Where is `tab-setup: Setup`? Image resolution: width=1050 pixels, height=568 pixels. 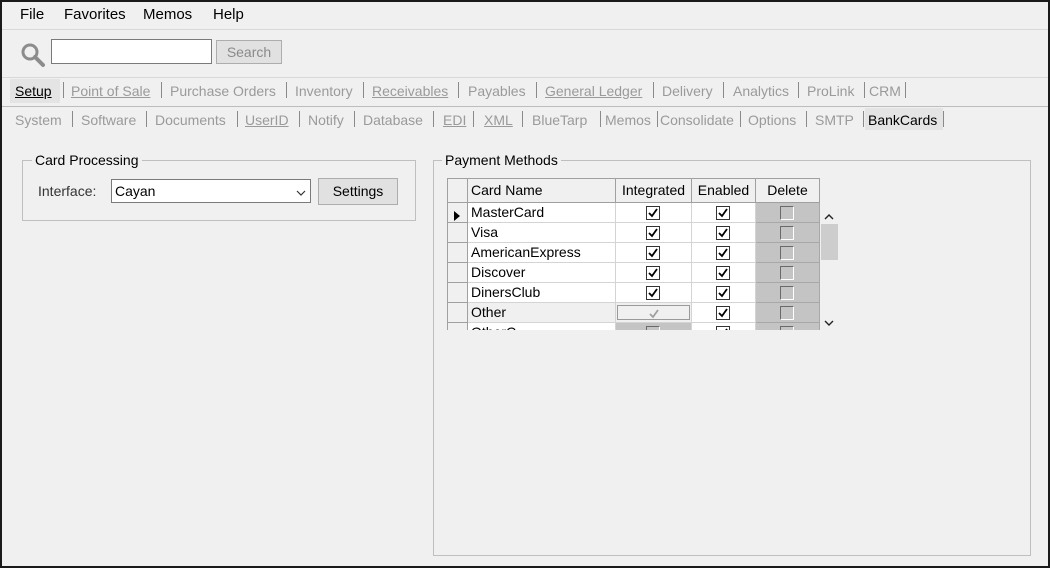
tab-setup: Setup is located at coordinates (33, 91).